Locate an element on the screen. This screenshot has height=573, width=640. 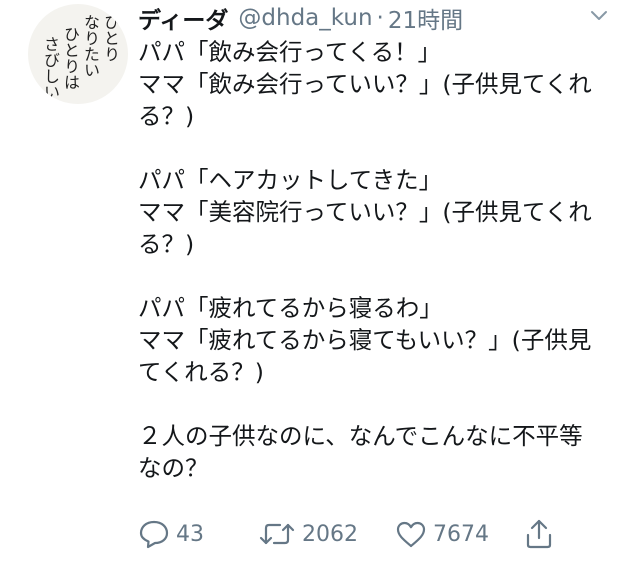
reply-button: 43 is located at coordinates (171, 534).